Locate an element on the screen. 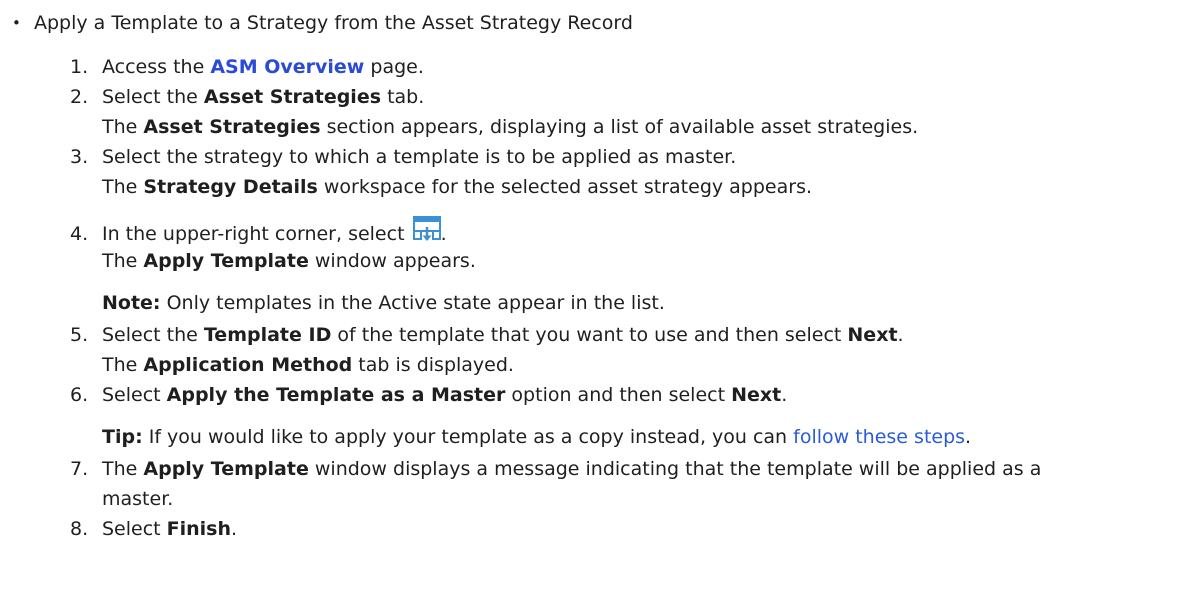 The height and width of the screenshot is (604, 1181). step-bold: Apply Template is located at coordinates (226, 469).